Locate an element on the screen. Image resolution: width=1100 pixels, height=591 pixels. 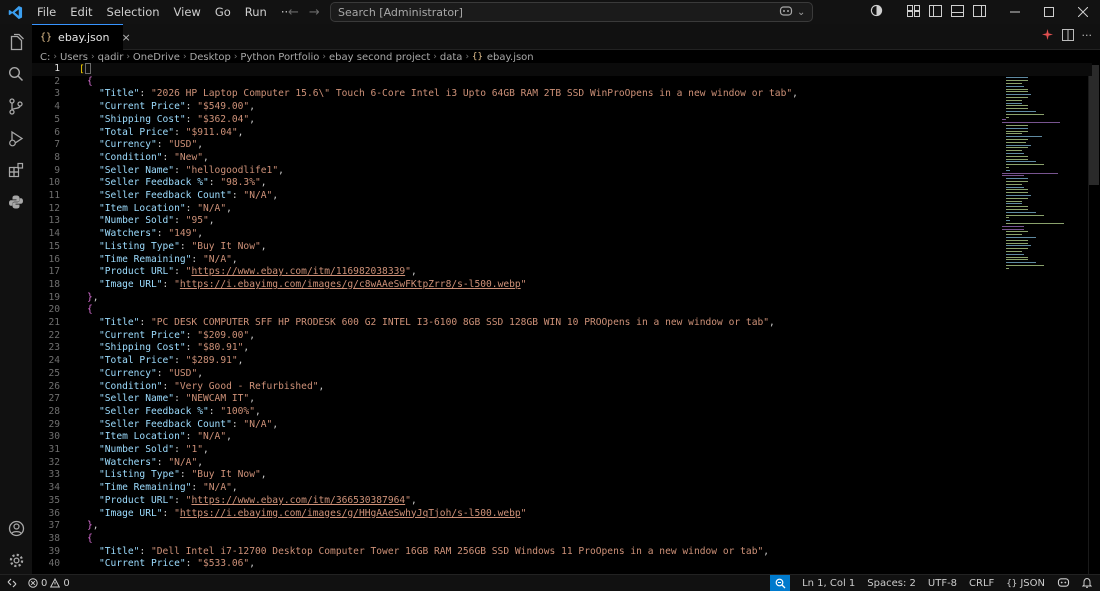
python-icon is located at coordinates (16, 202).